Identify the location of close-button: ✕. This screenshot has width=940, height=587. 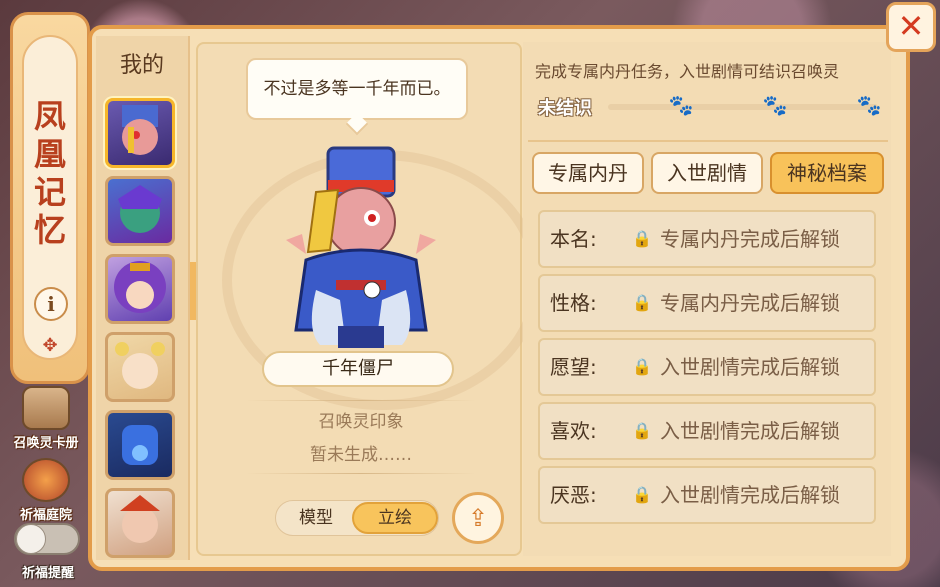
(911, 27).